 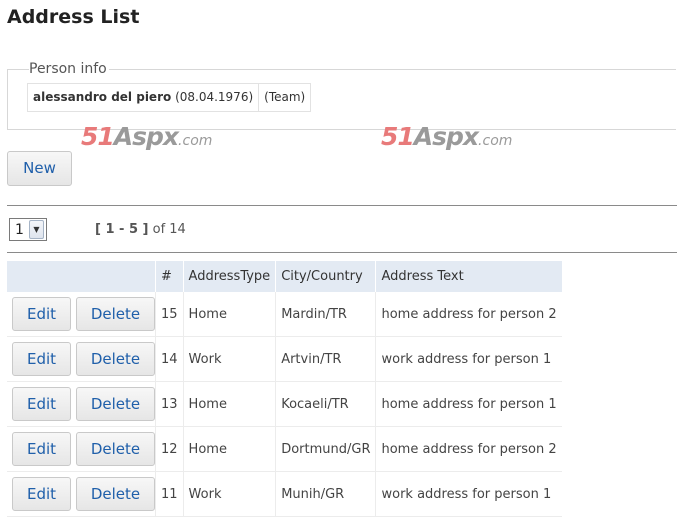 I want to click on page-select: 1 ▼, so click(x=28, y=229).